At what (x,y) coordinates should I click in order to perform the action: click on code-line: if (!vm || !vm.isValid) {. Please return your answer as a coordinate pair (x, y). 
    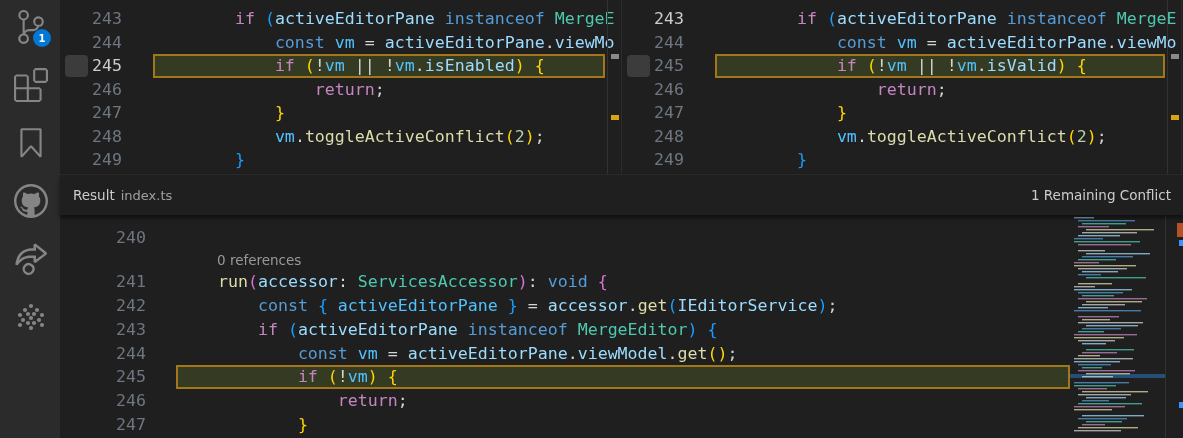
    Looking at the image, I should click on (961, 66).